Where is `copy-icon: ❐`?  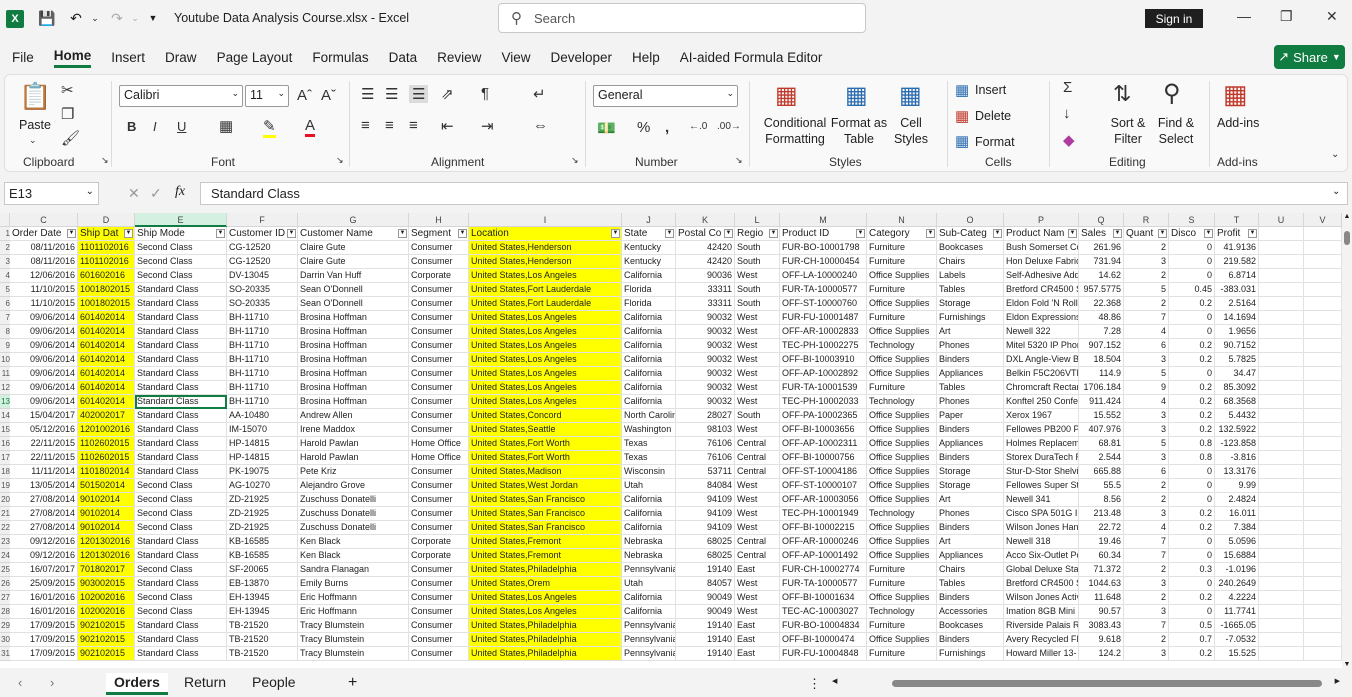 copy-icon: ❐ is located at coordinates (67, 114).